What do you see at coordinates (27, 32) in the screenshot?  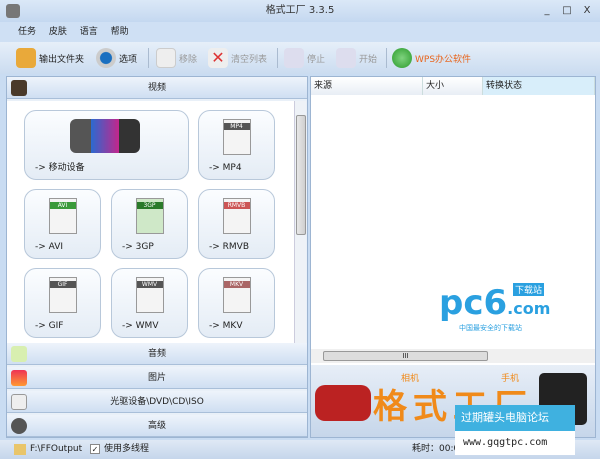 I see `menu-task: 任务` at bounding box center [27, 32].